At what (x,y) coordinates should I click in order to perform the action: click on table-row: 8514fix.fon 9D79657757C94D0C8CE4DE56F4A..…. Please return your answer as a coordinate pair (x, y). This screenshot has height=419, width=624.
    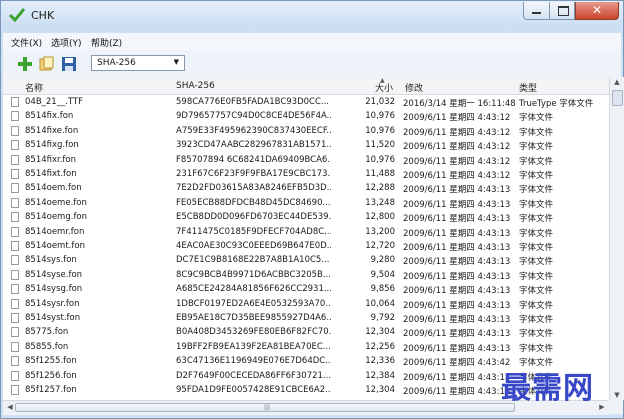
    Looking at the image, I should click on (306, 116).